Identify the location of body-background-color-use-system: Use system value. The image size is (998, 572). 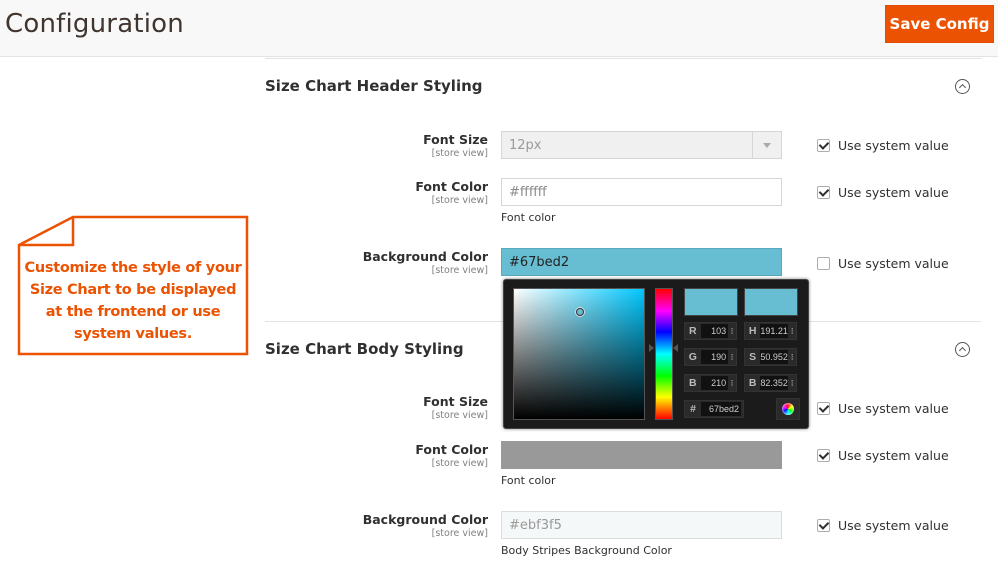
(883, 525).